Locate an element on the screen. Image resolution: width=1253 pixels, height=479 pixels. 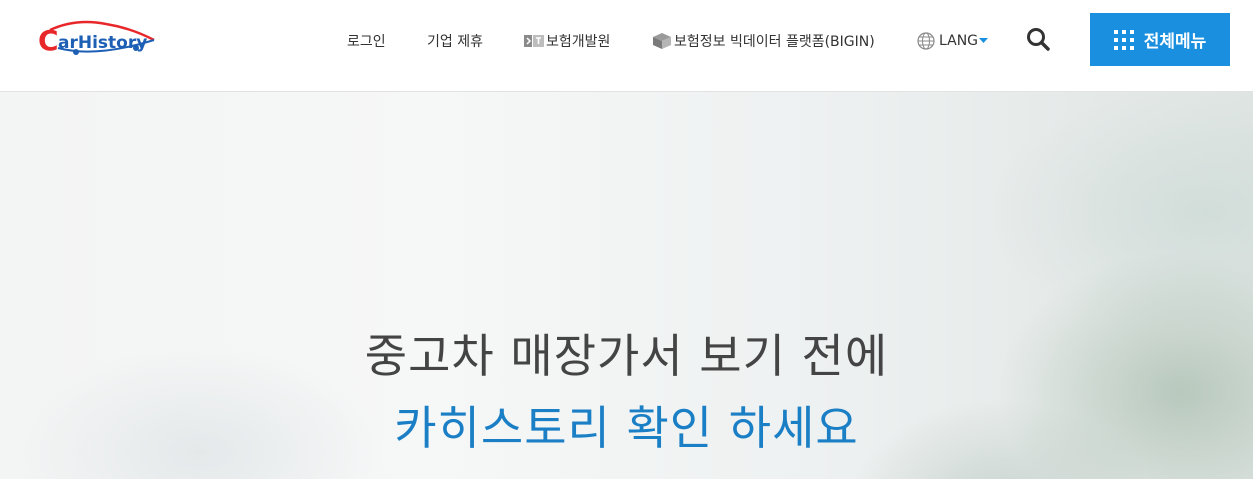
bigin-icon is located at coordinates (662, 41).